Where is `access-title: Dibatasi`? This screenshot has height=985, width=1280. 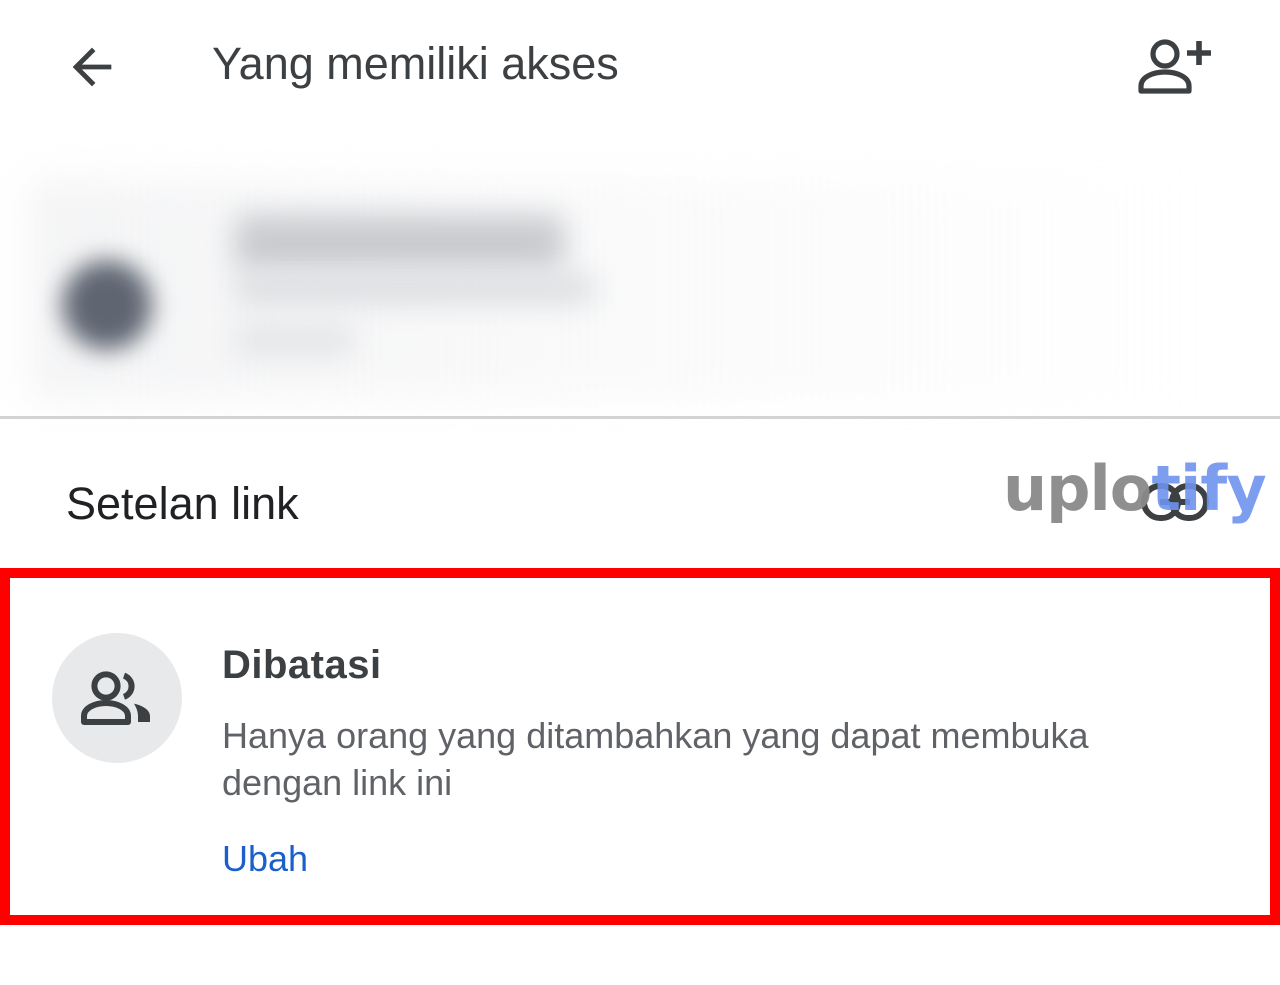 access-title: Dibatasi is located at coordinates (302, 665).